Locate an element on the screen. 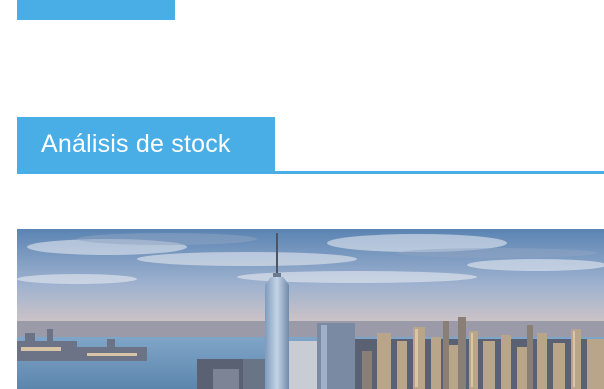  section-title-tab: Análisis de stock is located at coordinates (146, 145).